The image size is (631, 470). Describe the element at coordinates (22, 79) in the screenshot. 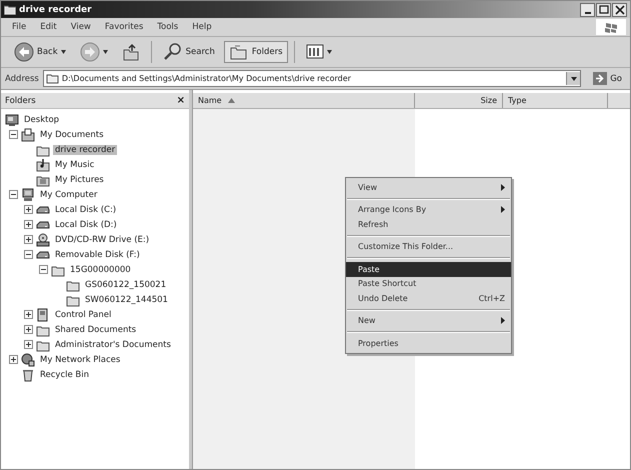

I see `address-label: Address` at that location.